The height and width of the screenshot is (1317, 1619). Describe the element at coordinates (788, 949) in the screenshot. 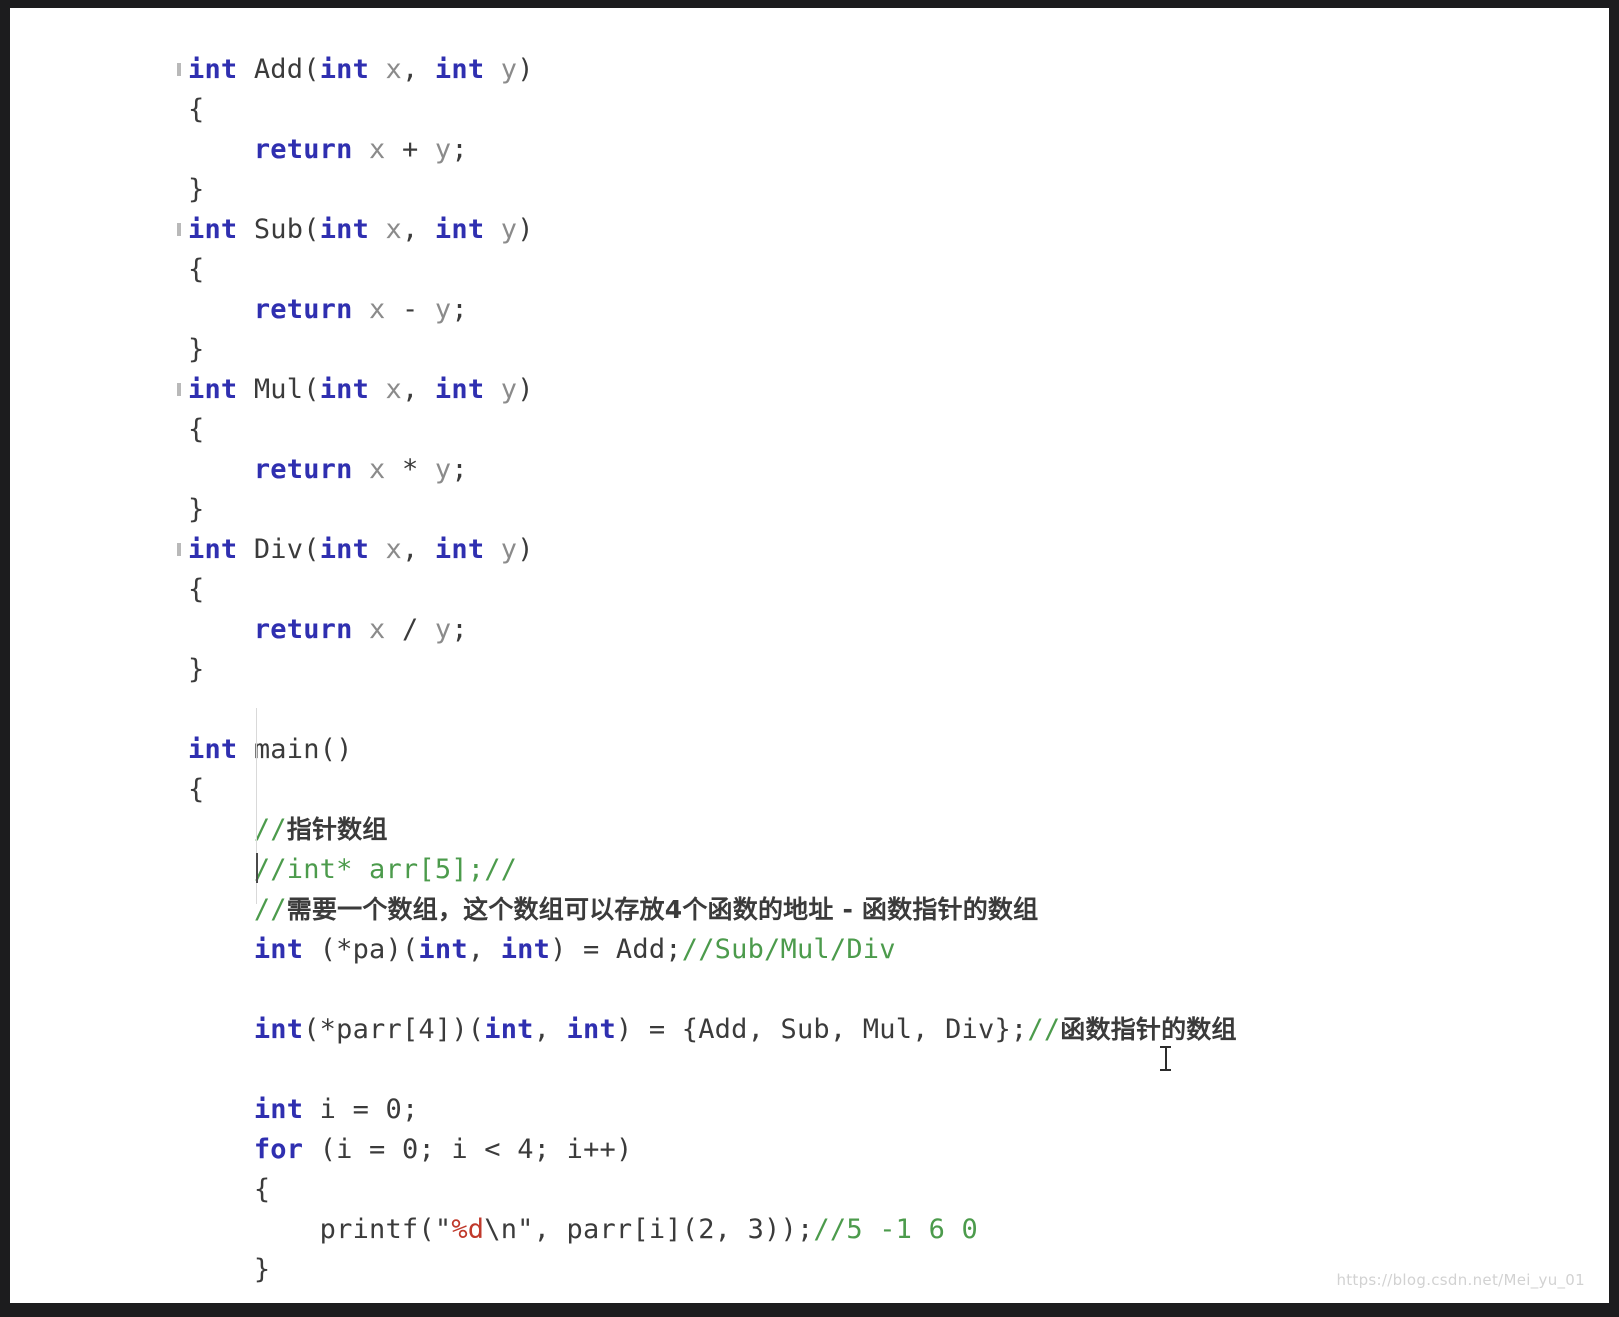

I see `code-token-cmt: //Sub/Mul/Div` at that location.